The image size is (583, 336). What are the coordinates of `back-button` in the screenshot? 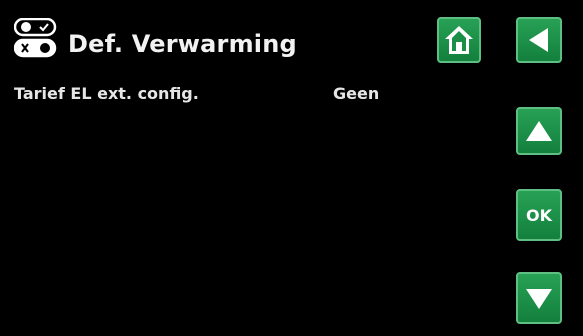 It's located at (539, 40).